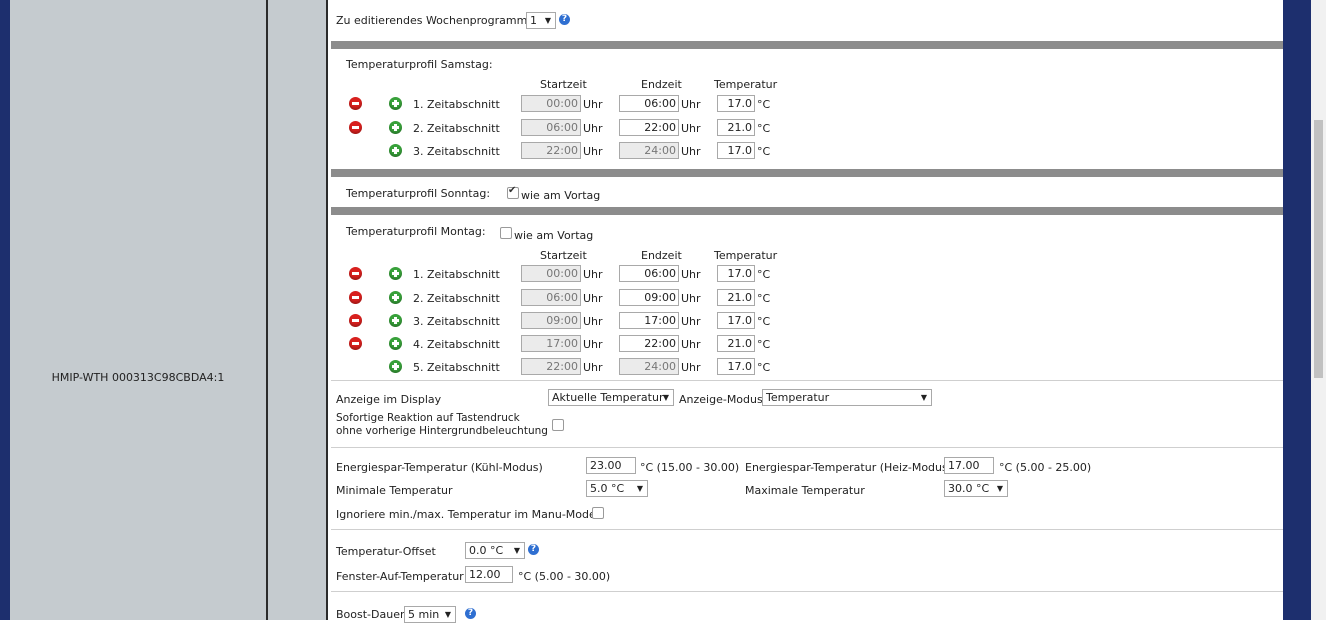 The image size is (1326, 623). I want to click on saturday-title: Temperaturprofil Samstag:, so click(419, 64).